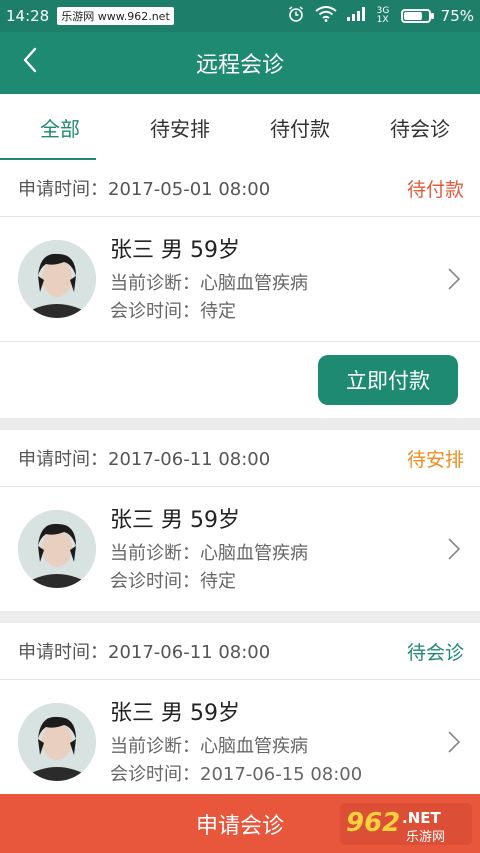 Image resolution: width=480 pixels, height=853 pixels. Describe the element at coordinates (115, 16) in the screenshot. I see `site-watermark: 乐游网 www.962.net` at that location.